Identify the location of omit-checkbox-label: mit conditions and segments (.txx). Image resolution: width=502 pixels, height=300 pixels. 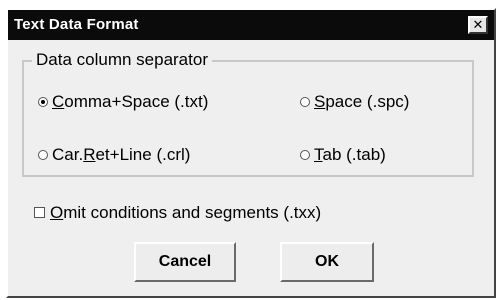
(192, 212).